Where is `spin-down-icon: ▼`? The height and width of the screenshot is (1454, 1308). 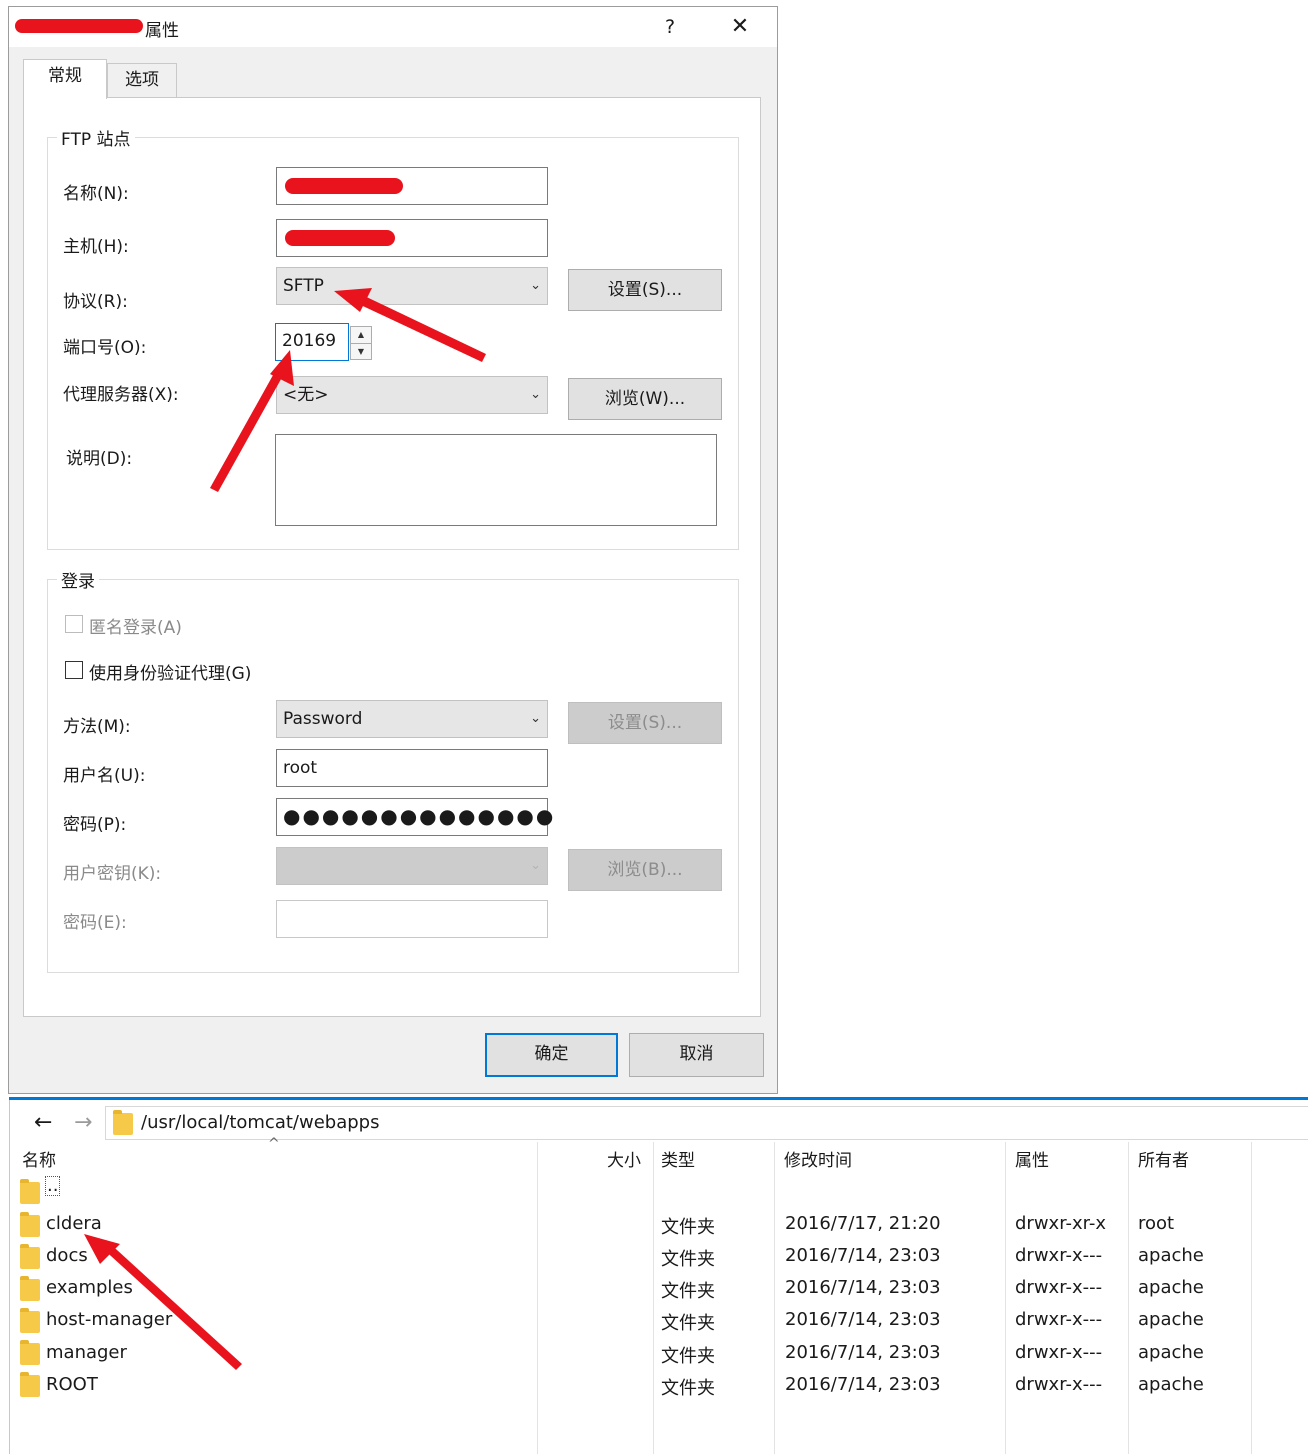
spin-down-icon: ▼ is located at coordinates (361, 352).